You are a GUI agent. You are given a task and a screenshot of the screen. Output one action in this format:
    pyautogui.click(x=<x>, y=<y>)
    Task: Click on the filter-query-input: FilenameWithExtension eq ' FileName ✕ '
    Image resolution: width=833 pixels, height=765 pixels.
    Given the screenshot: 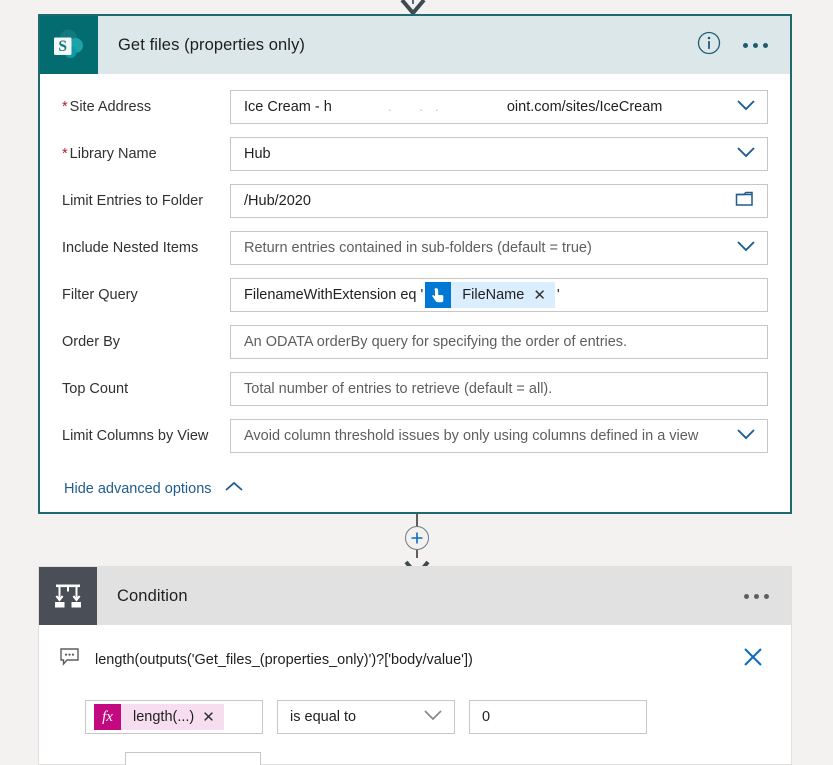 What is the action you would take?
    pyautogui.click(x=499, y=295)
    